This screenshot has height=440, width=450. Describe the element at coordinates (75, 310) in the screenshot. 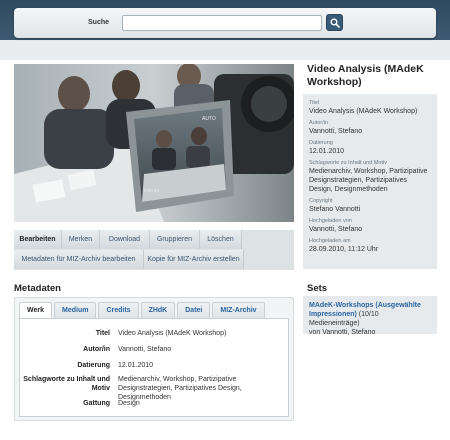

I see `tab-medium: Medium` at that location.